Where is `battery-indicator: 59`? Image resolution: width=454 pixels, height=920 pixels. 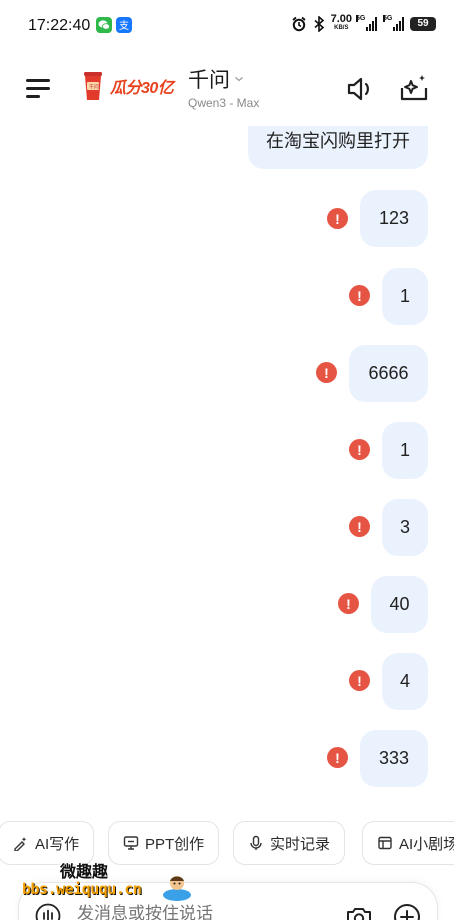
battery-indicator: 59 is located at coordinates (423, 24).